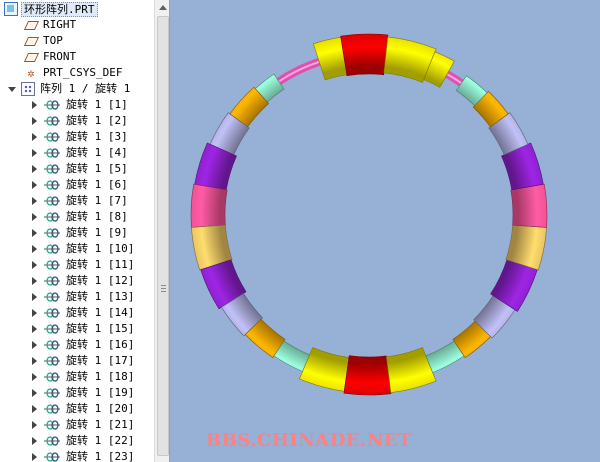 The image size is (600, 462). Describe the element at coordinates (80, 217) in the screenshot. I see `tree-item-revolve: 旋转 1 [8]` at that location.